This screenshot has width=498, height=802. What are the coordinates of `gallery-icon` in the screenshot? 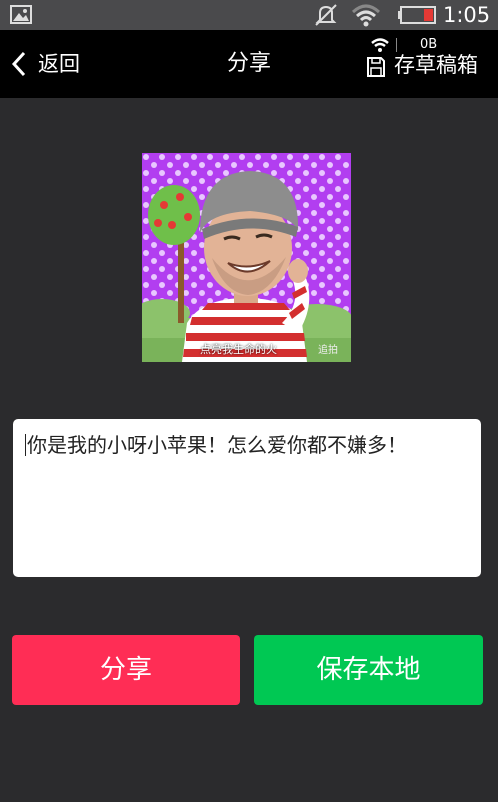 It's located at (21, 14).